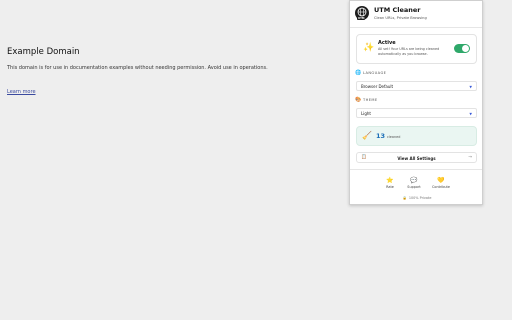 The image size is (512, 320). Describe the element at coordinates (366, 113) in the screenshot. I see `theme-value: Light` at that location.